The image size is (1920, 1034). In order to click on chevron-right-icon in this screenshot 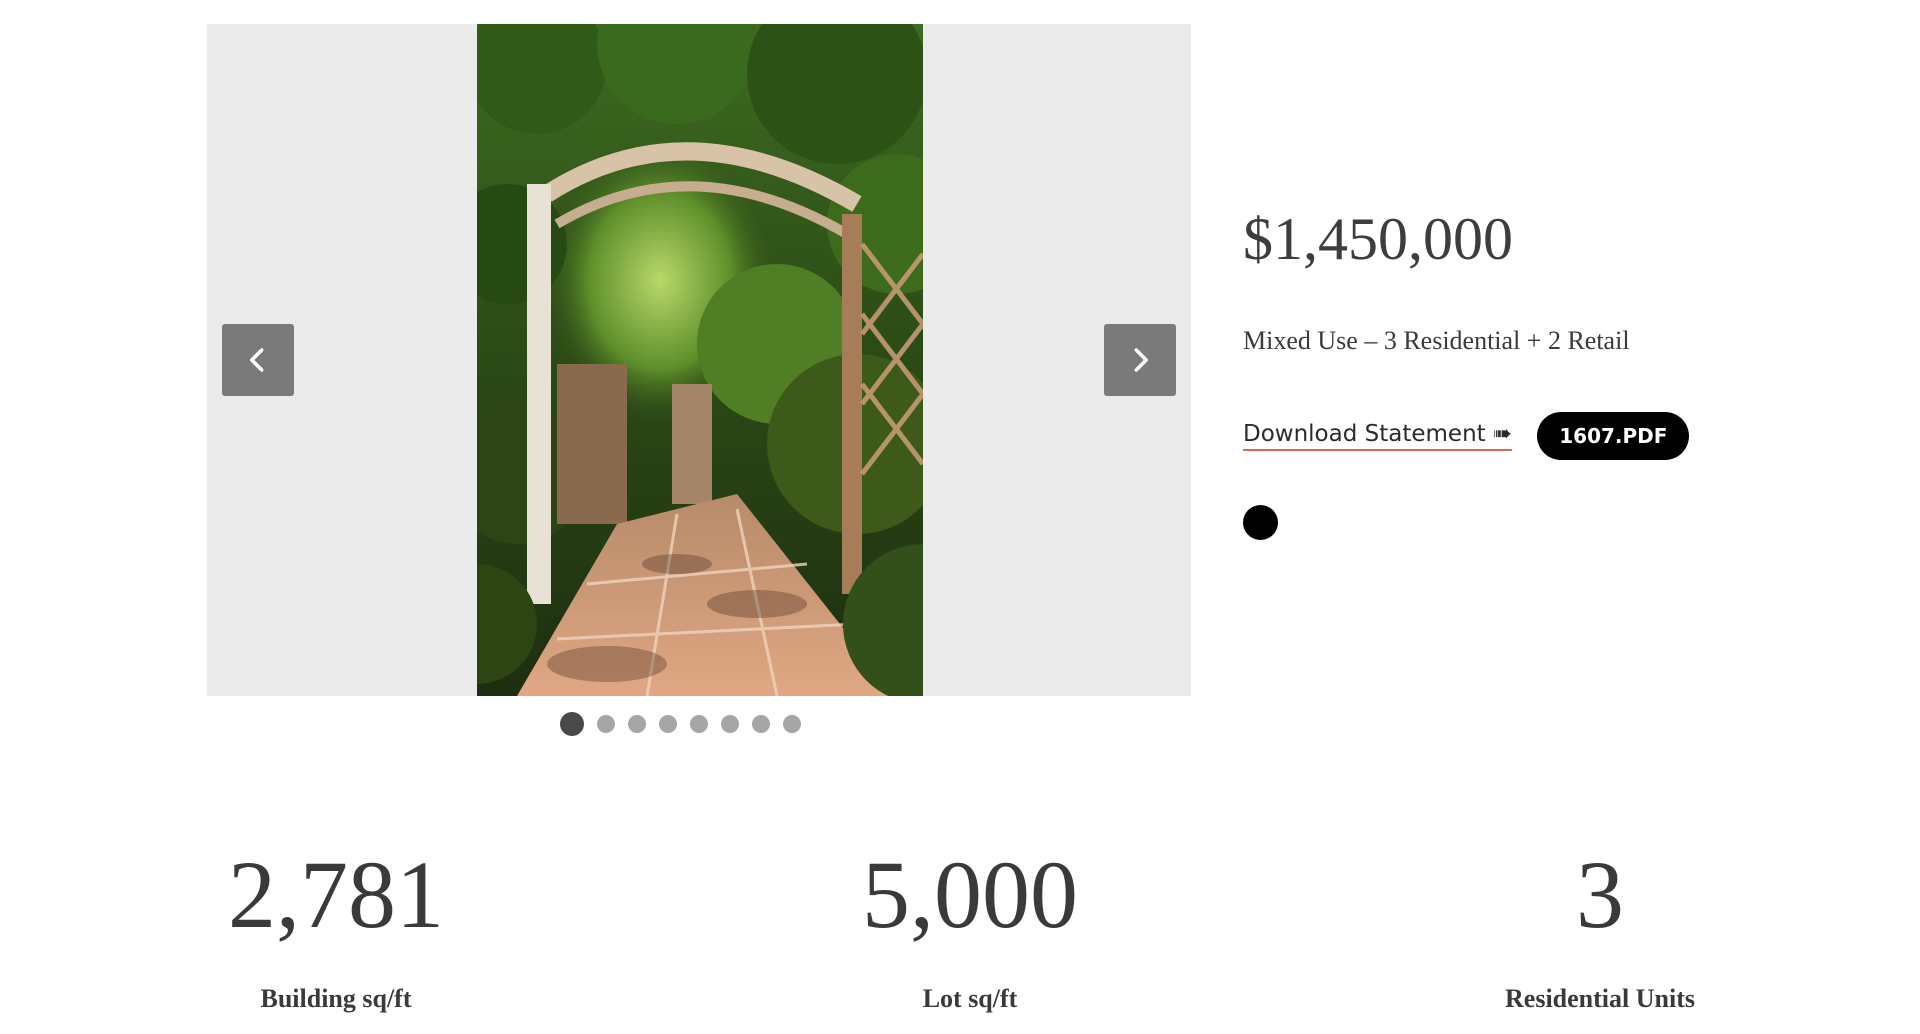, I will do `click(1141, 360)`.